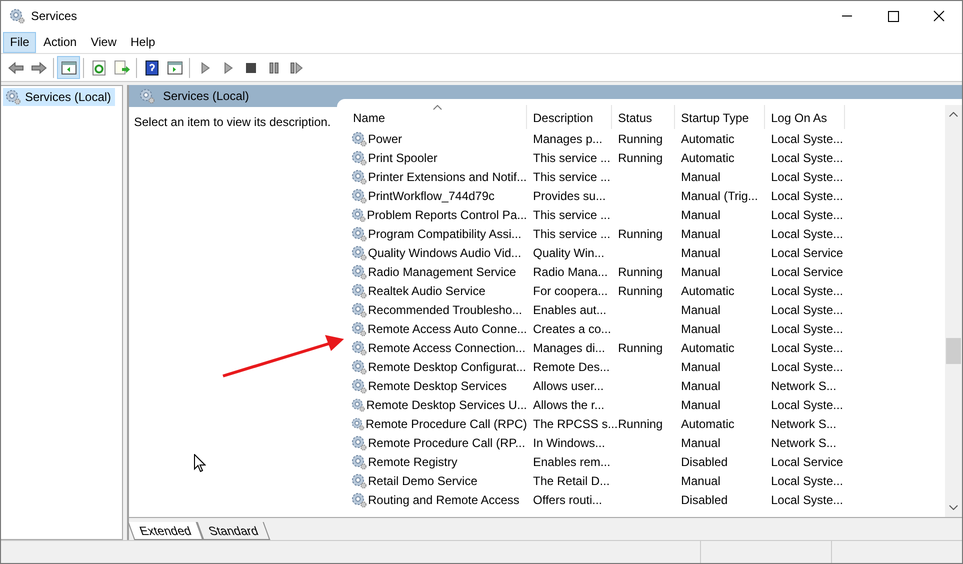  Describe the element at coordinates (165, 531) in the screenshot. I see `view-tab: Extended` at that location.